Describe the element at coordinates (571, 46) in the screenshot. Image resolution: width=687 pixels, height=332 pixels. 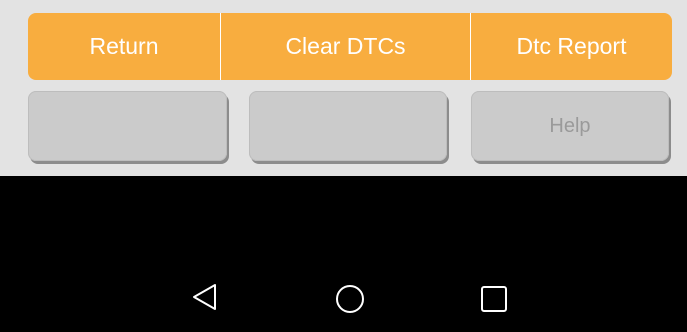
I see `dtc-report-button: Dtc Report` at that location.